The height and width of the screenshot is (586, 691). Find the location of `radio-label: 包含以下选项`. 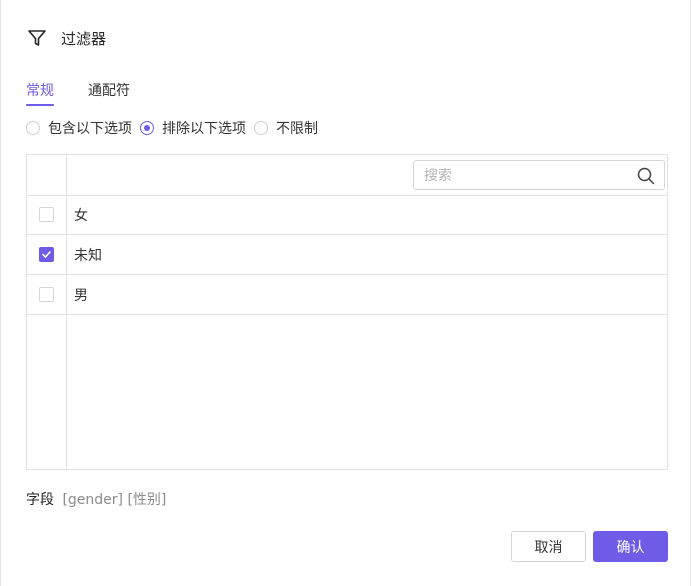

radio-label: 包含以下选项 is located at coordinates (90, 129).